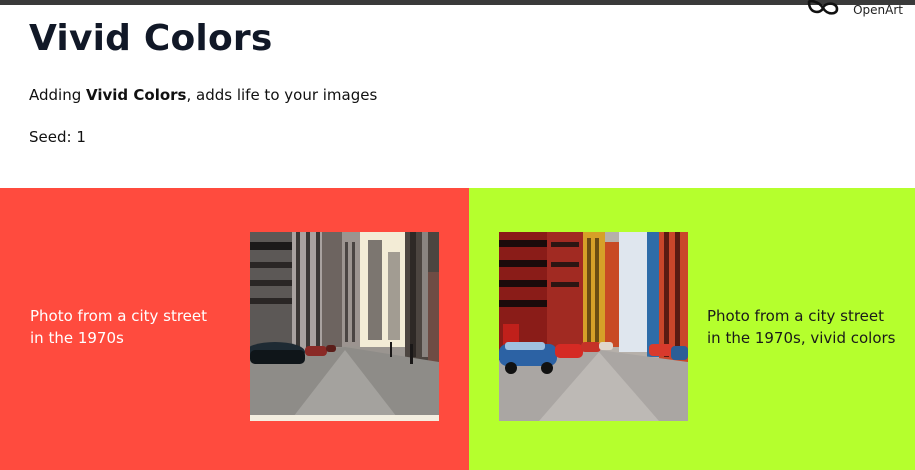 This screenshot has width=915, height=470. What do you see at coordinates (823, 7) in the screenshot?
I see `openart-logo-icon` at bounding box center [823, 7].